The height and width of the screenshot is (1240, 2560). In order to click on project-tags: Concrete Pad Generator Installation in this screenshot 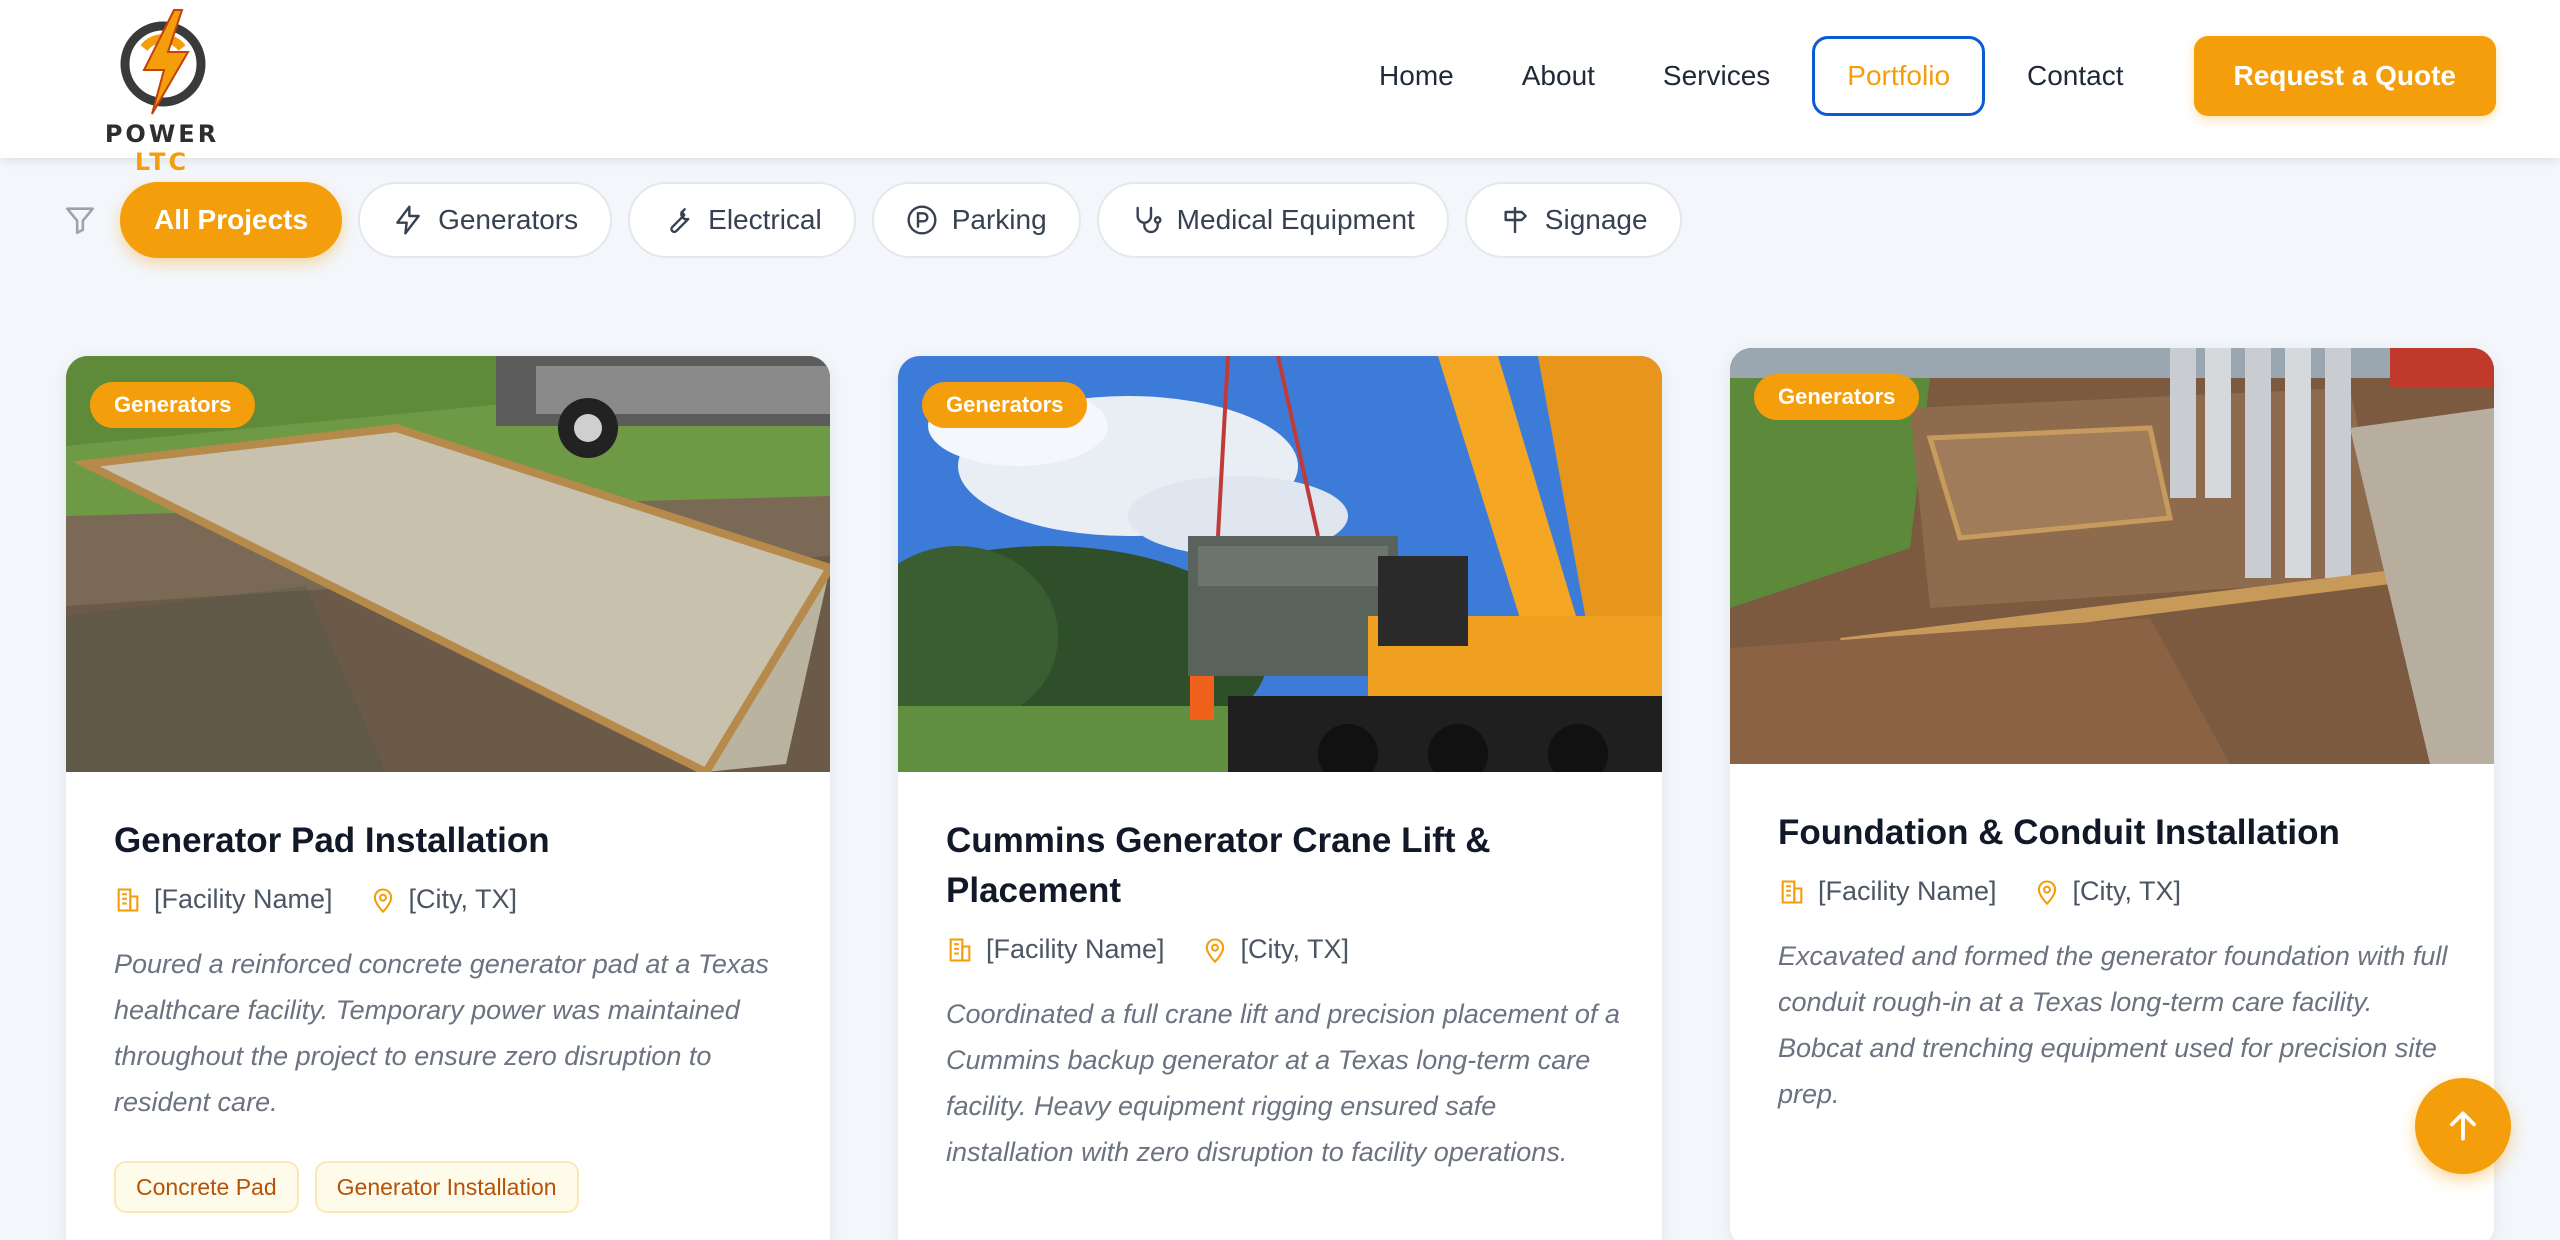, I will do `click(454, 1187)`.